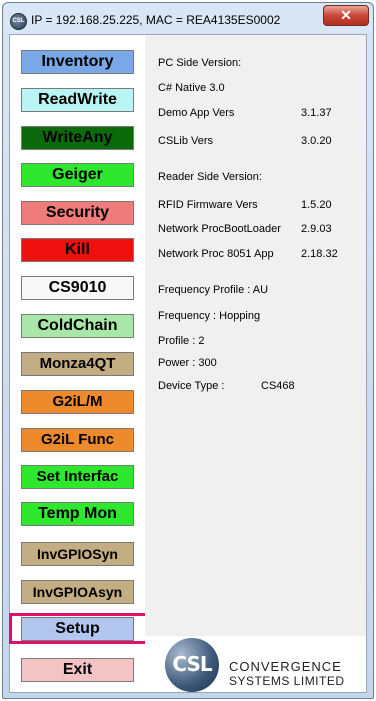 The image size is (376, 701). Describe the element at coordinates (77, 326) in the screenshot. I see `coldchain-button: ColdChain` at that location.